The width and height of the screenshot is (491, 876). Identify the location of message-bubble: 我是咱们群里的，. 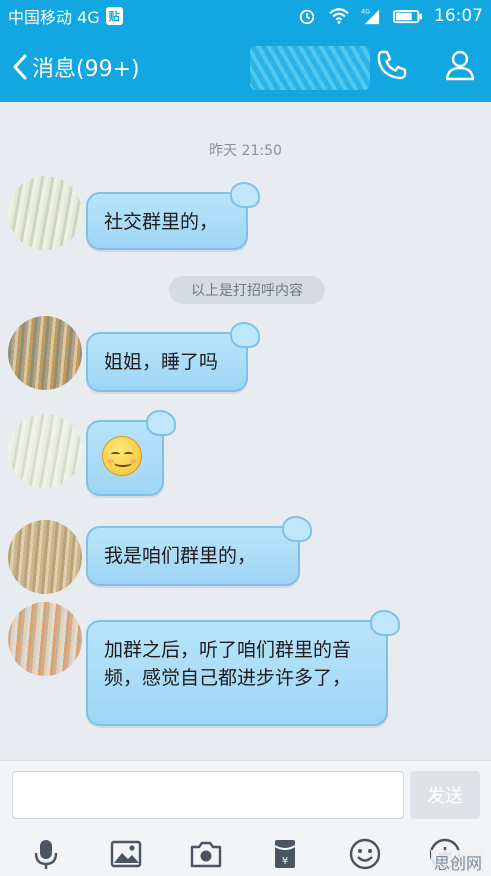
(199, 551).